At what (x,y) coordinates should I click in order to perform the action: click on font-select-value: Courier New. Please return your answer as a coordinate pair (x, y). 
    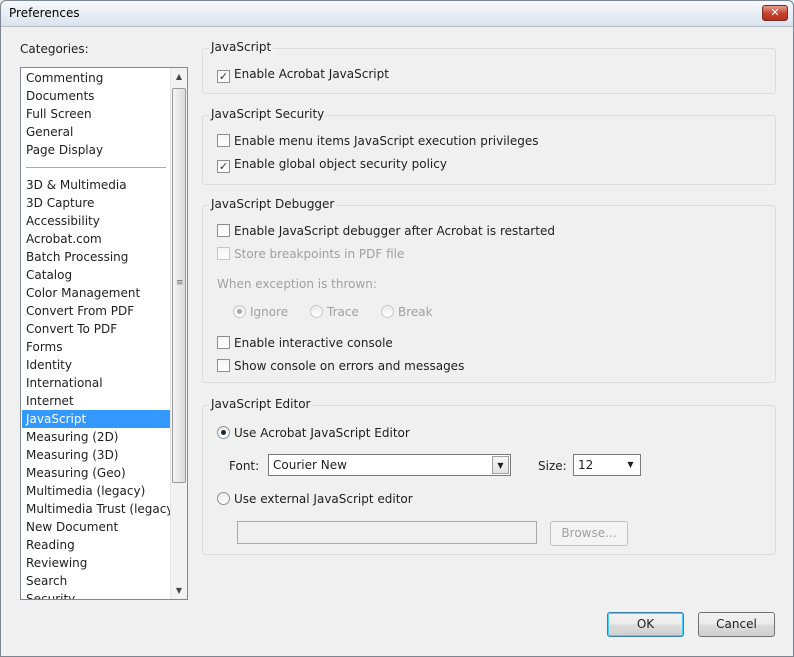
    Looking at the image, I should click on (310, 465).